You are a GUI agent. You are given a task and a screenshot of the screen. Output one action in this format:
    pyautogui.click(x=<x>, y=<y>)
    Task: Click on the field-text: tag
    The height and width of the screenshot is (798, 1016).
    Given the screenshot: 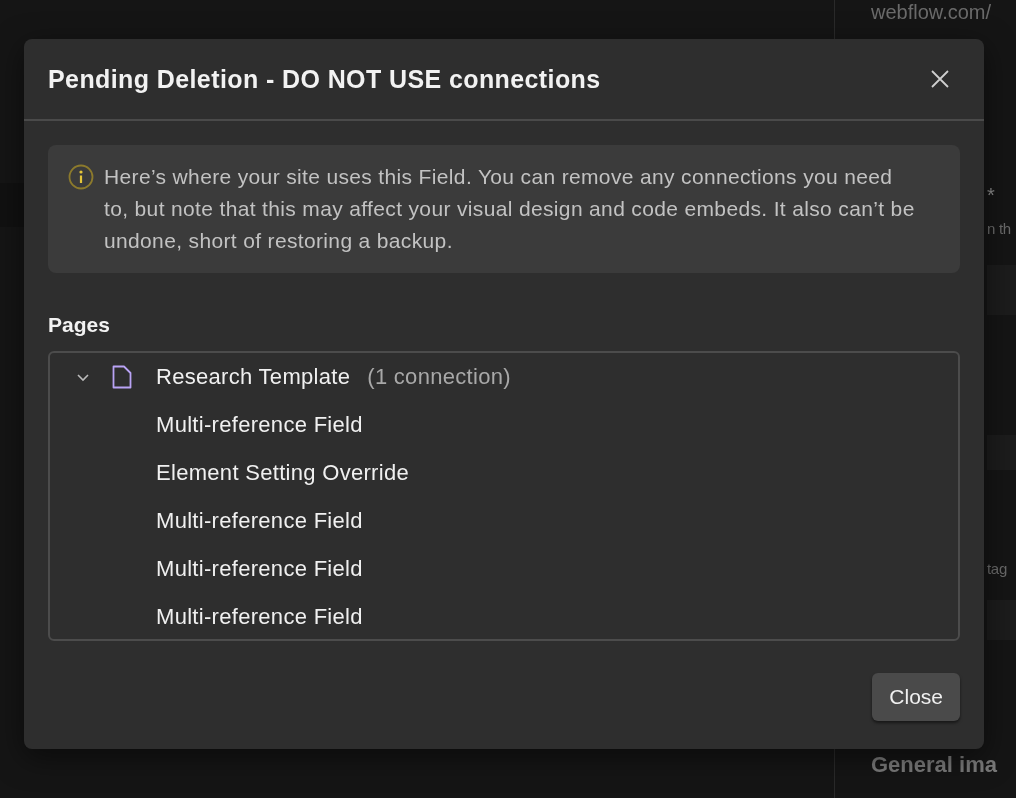 What is the action you would take?
    pyautogui.click(x=997, y=569)
    